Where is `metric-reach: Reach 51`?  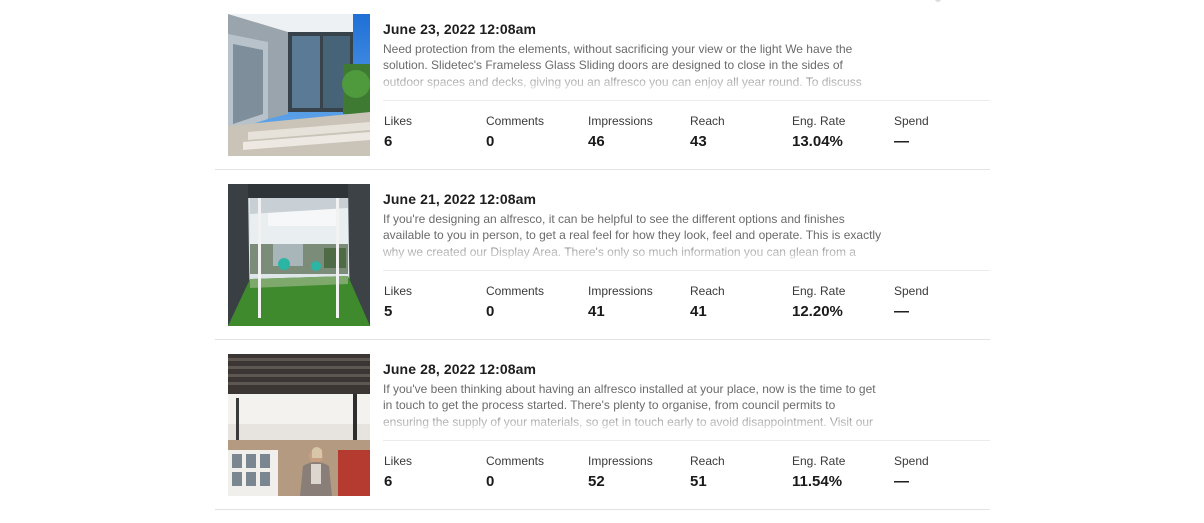
metric-reach: Reach 51 is located at coordinates (740, 472).